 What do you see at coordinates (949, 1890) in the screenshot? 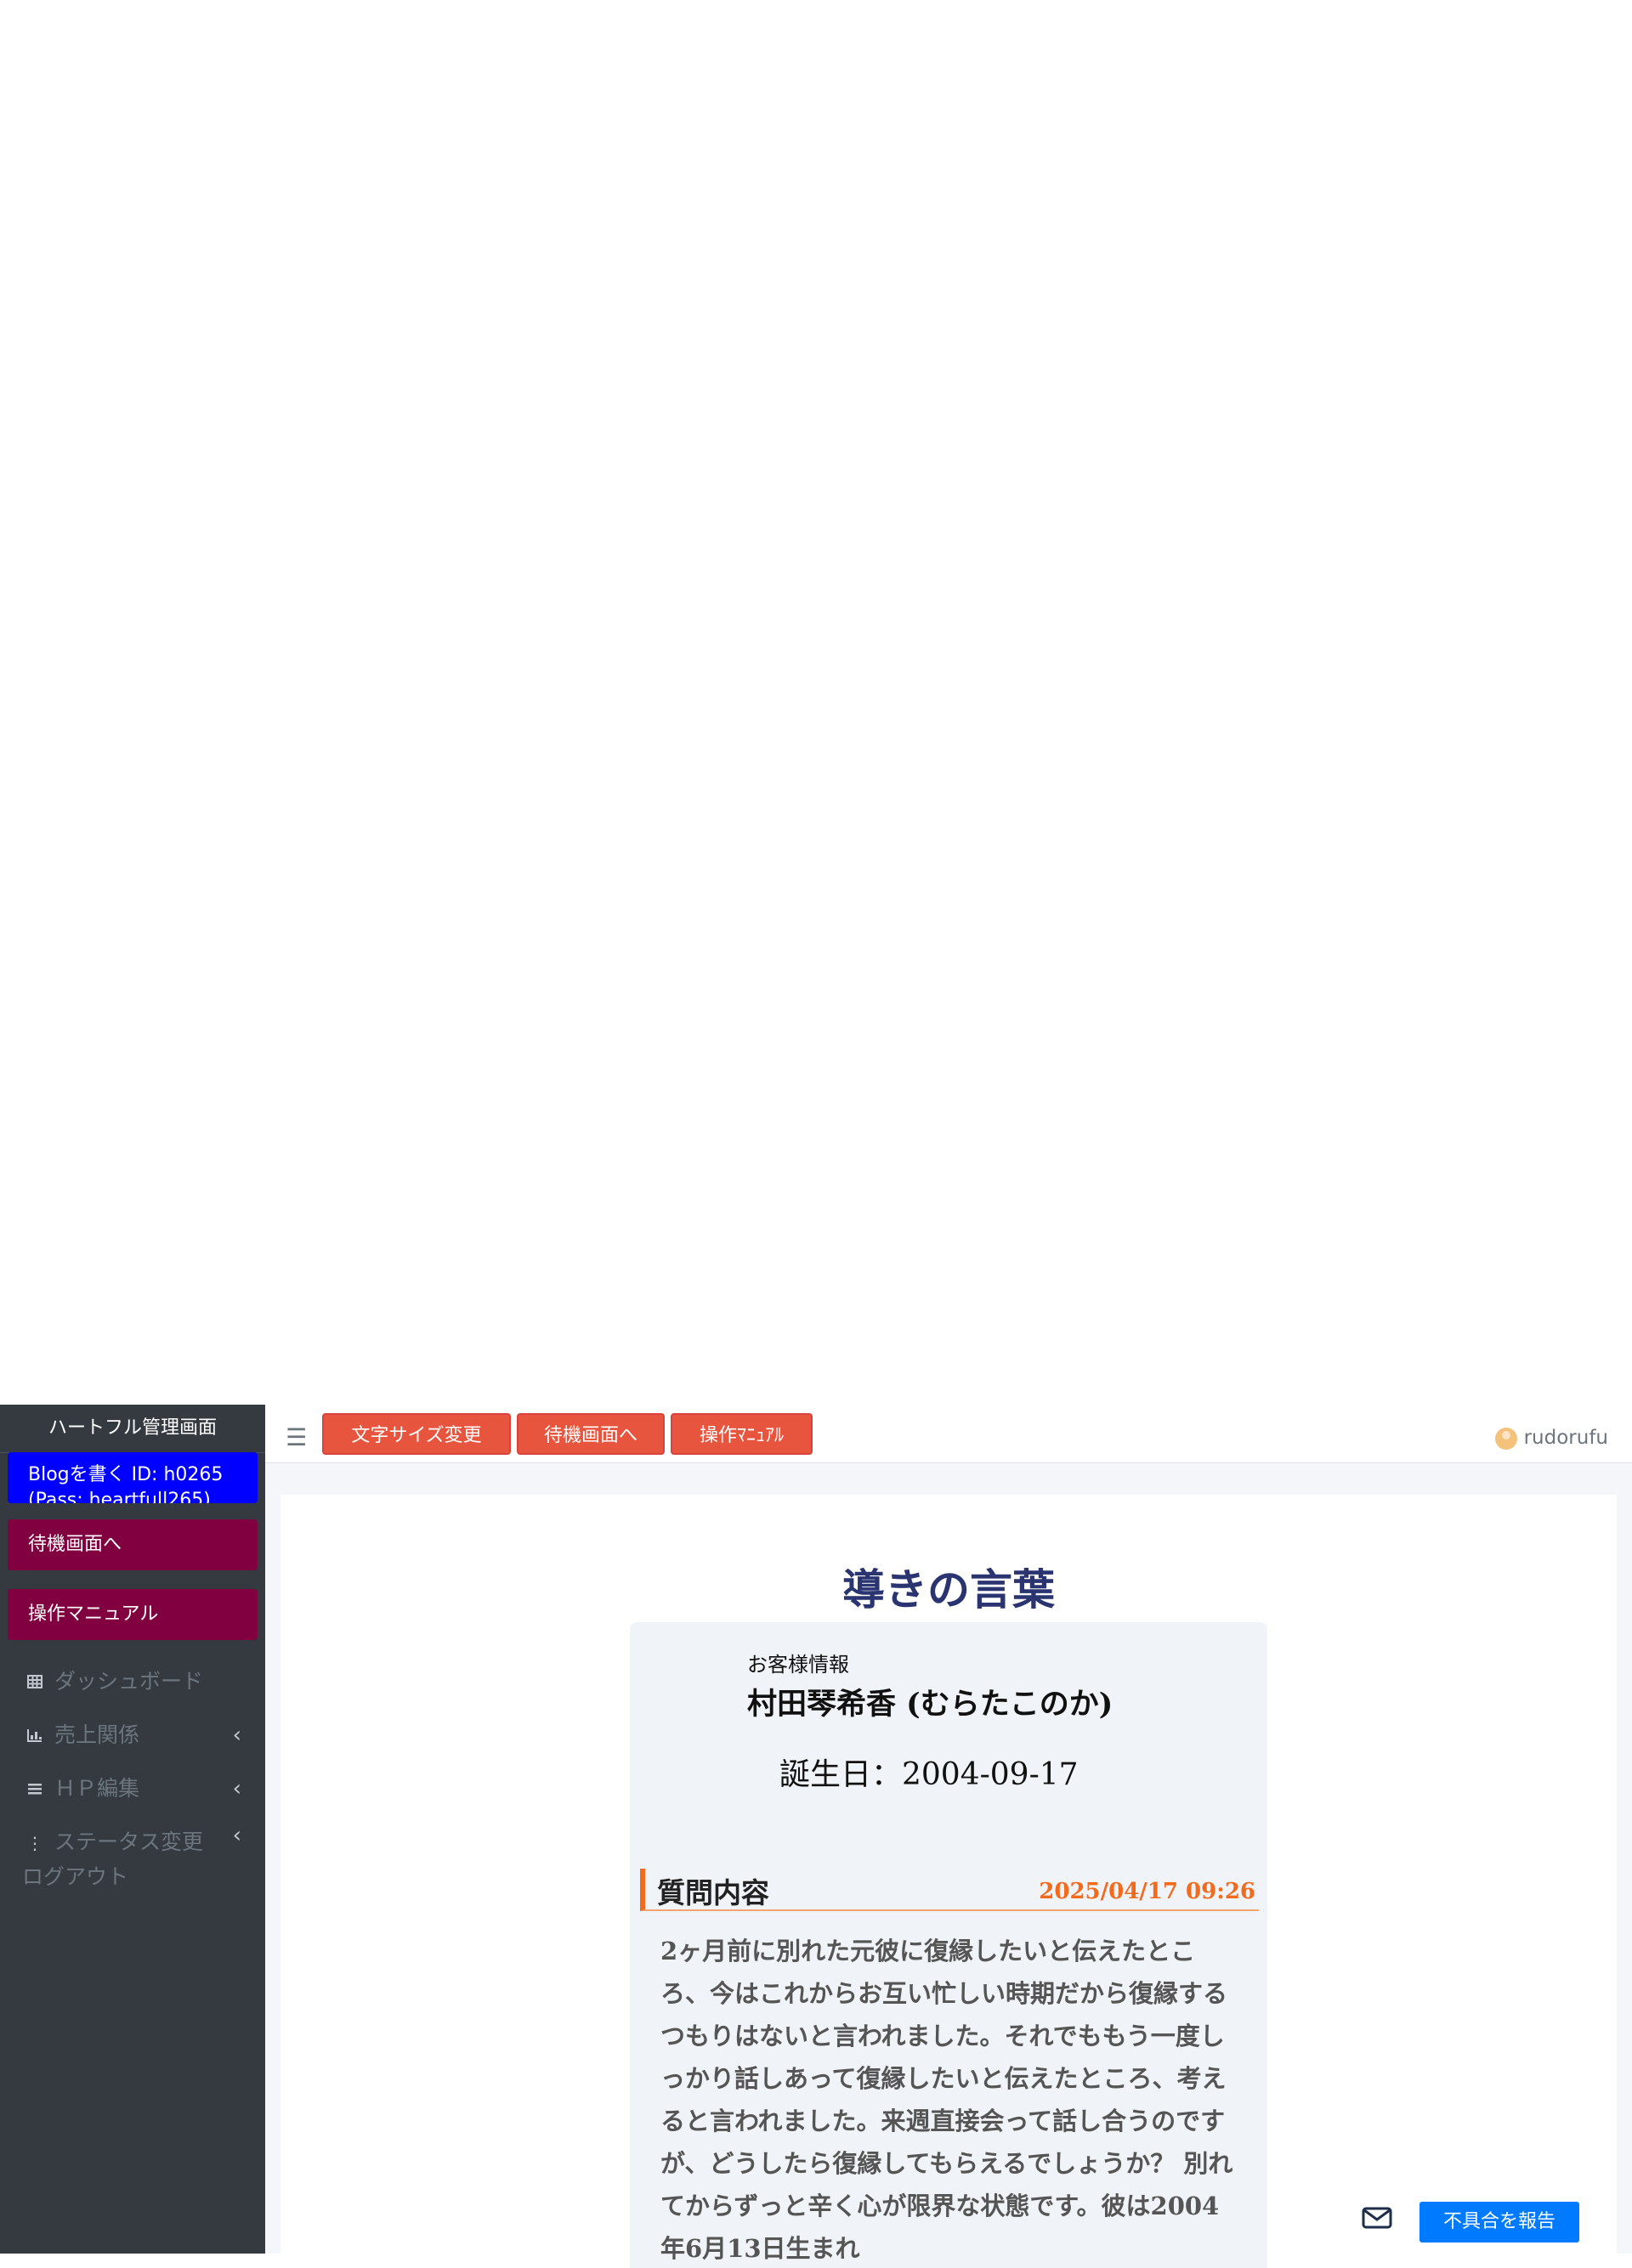
I see `question-header: 質問内容 2025/04/17 09:26` at bounding box center [949, 1890].